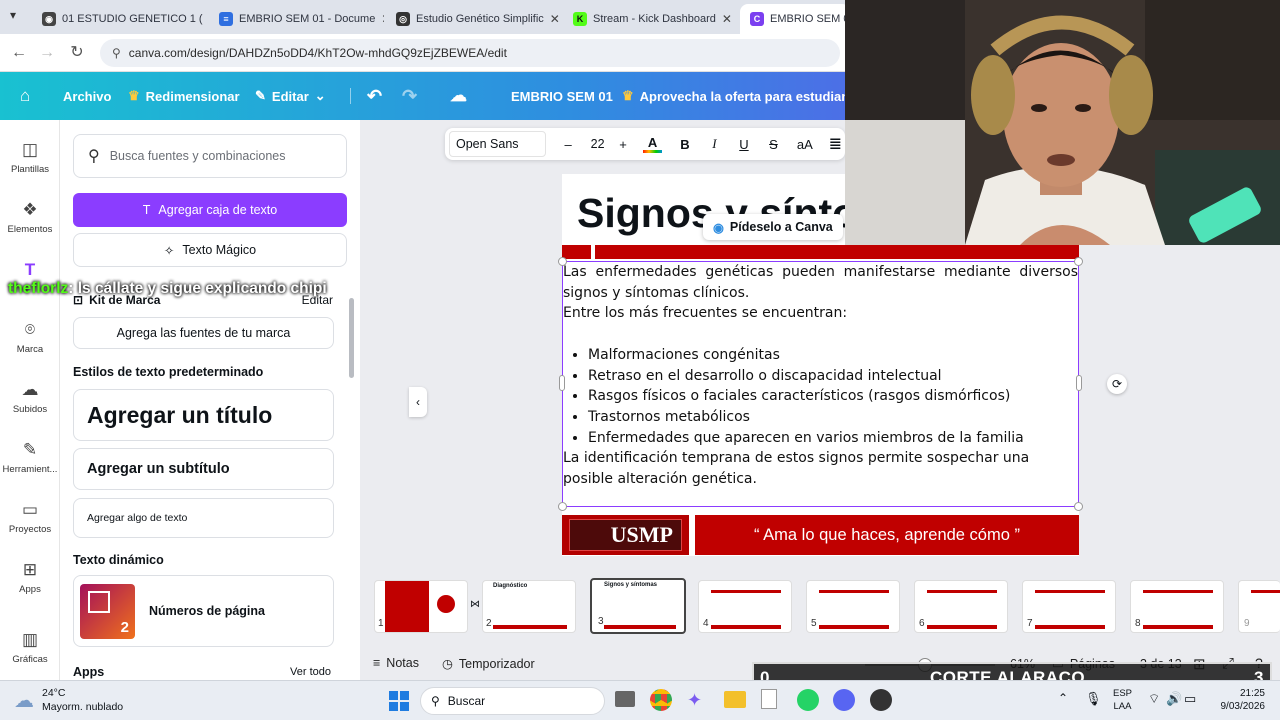 The image size is (1280, 720). Describe the element at coordinates (374, 96) in the screenshot. I see `undo-icon: ↶` at that location.